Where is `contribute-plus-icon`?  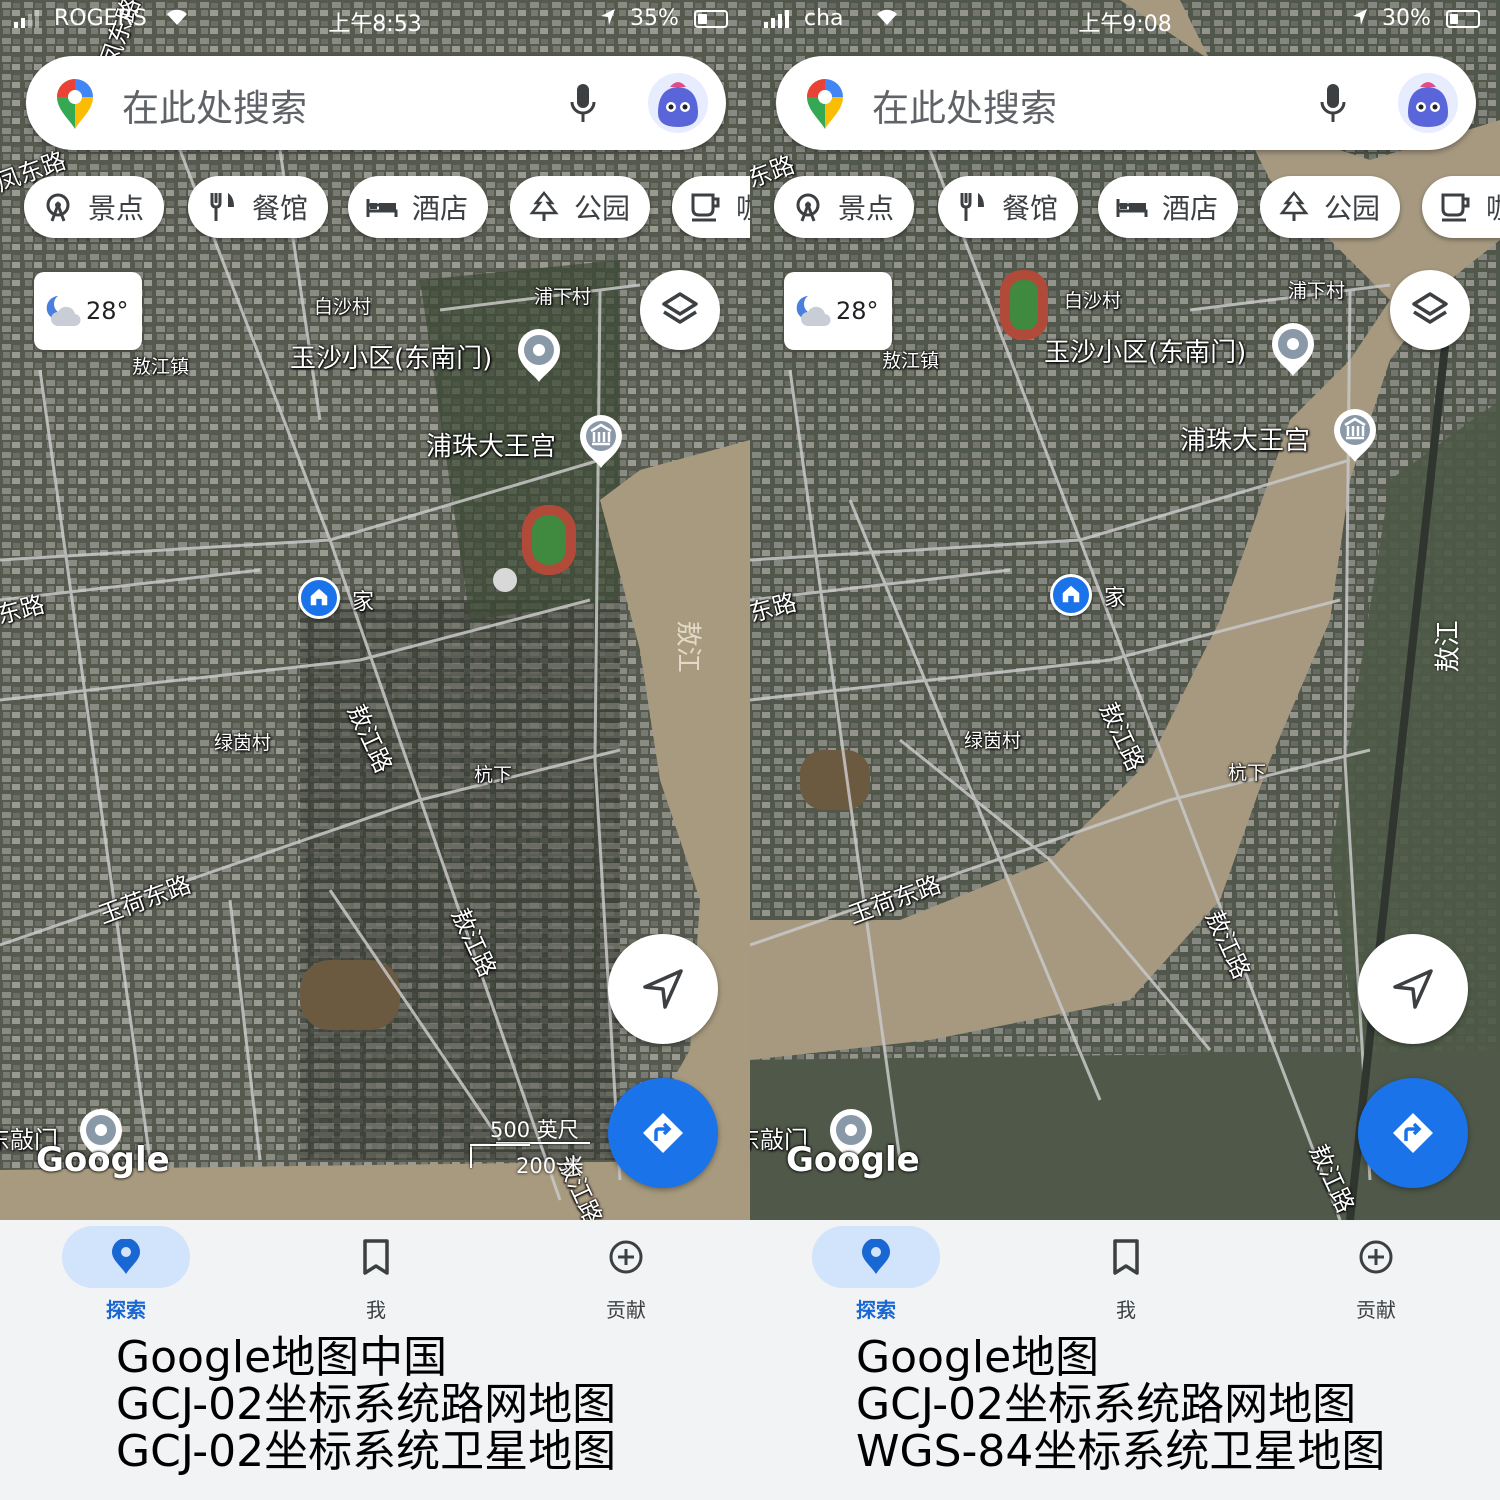 contribute-plus-icon is located at coordinates (1376, 1257).